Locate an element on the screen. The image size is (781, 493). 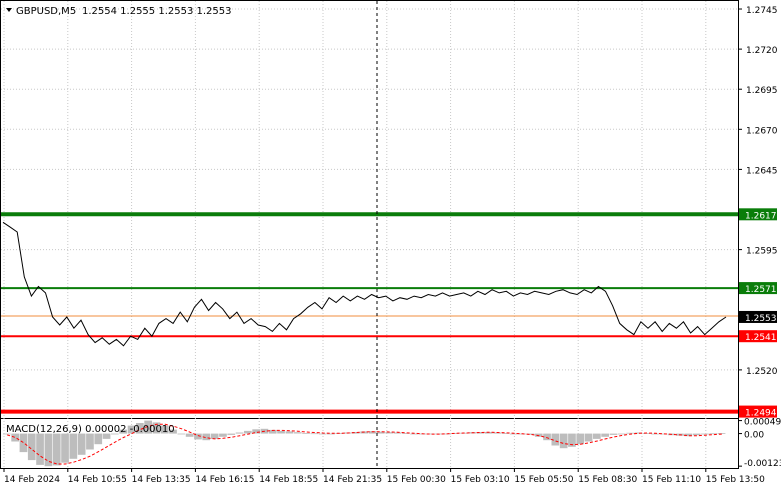
time-tick-label: 15 Feb 13:50 is located at coordinates (735, 480).